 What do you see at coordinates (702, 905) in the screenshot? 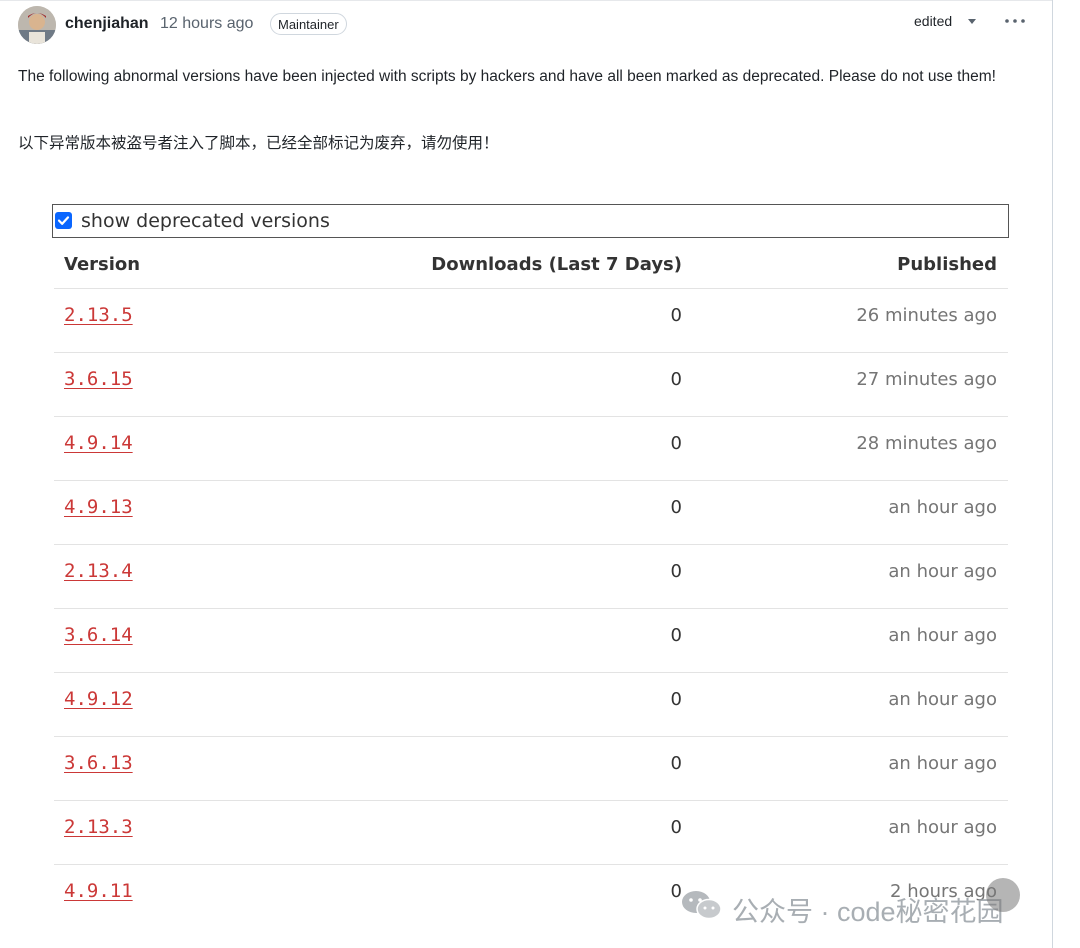
I see `wechat-icon` at bounding box center [702, 905].